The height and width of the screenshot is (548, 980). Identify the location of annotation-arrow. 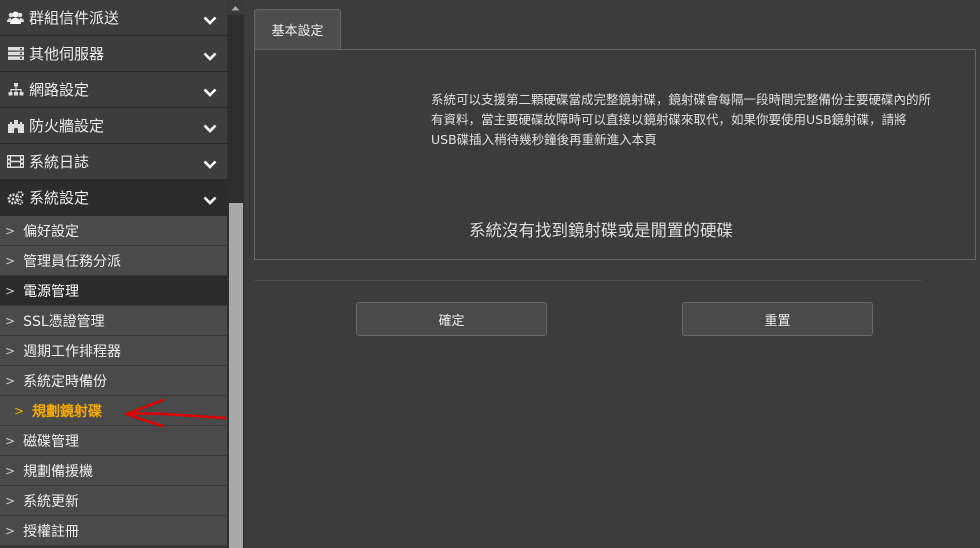
(175, 413).